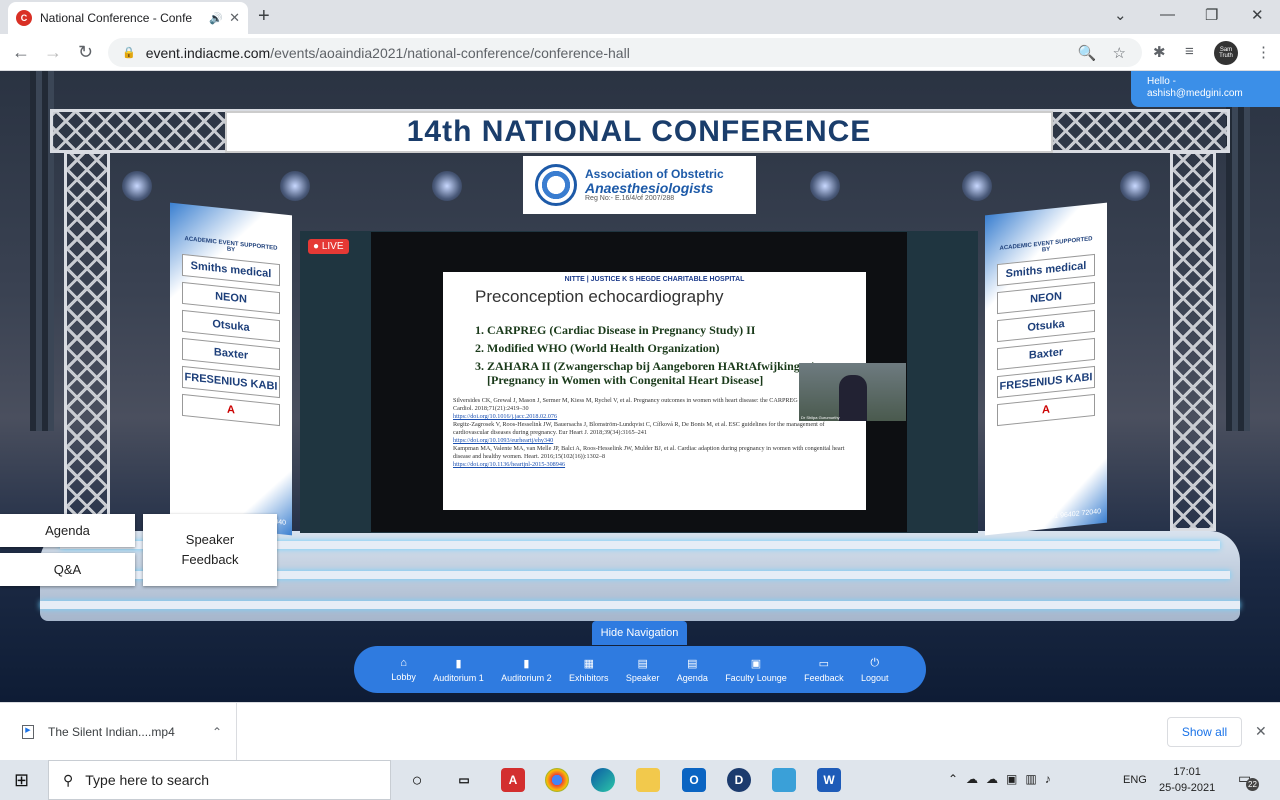 This screenshot has height=800, width=1280. Describe the element at coordinates (1046, 410) in the screenshot. I see `sponsor-logo: A` at that location.